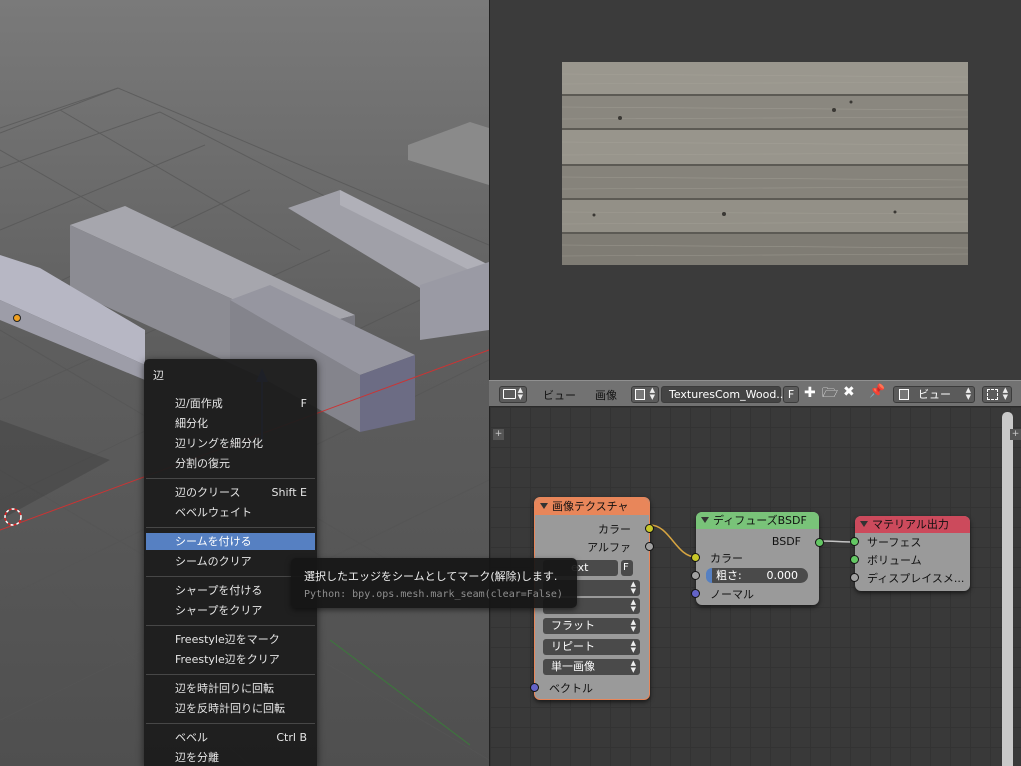 The image size is (1021, 766). I want to click on tooltip-description: 選択したエッジをシームとしてマーク(解除)します., so click(431, 576).